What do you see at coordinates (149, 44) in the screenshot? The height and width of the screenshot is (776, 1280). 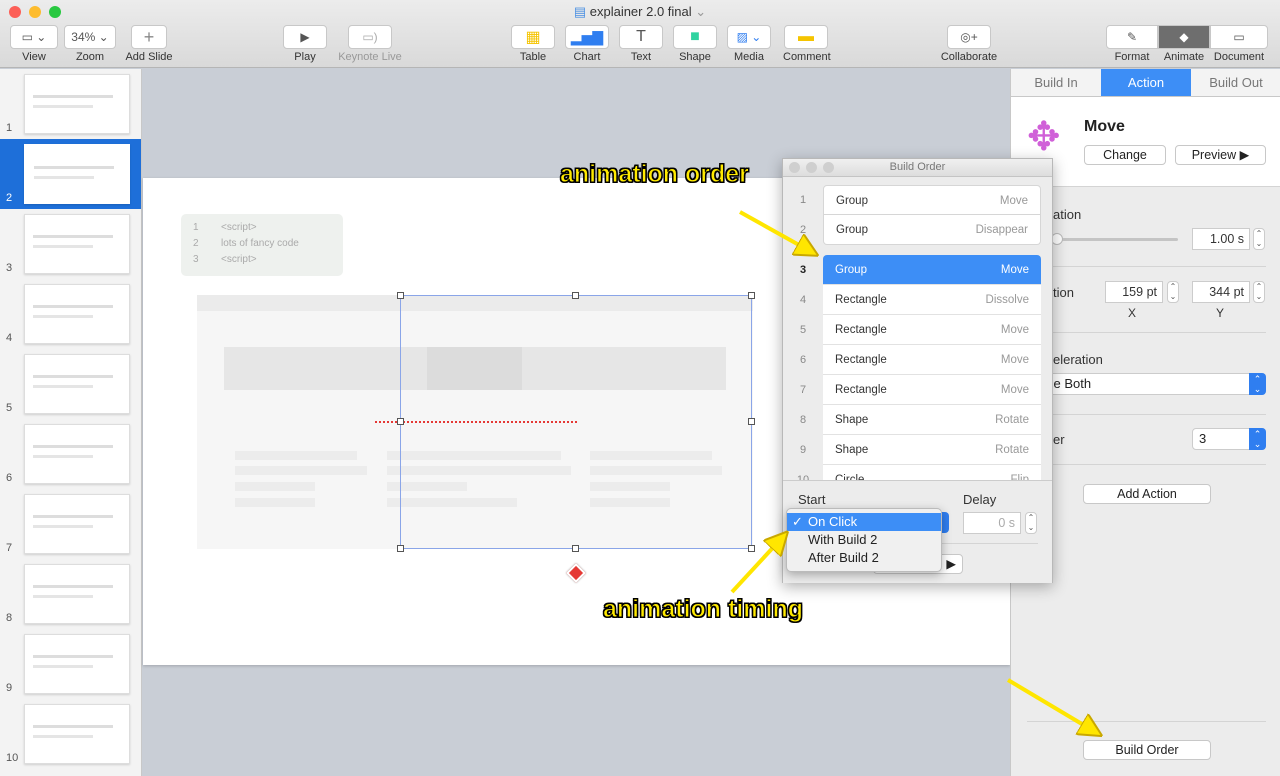 I see `add-slide-button: + Add Slide` at bounding box center [149, 44].